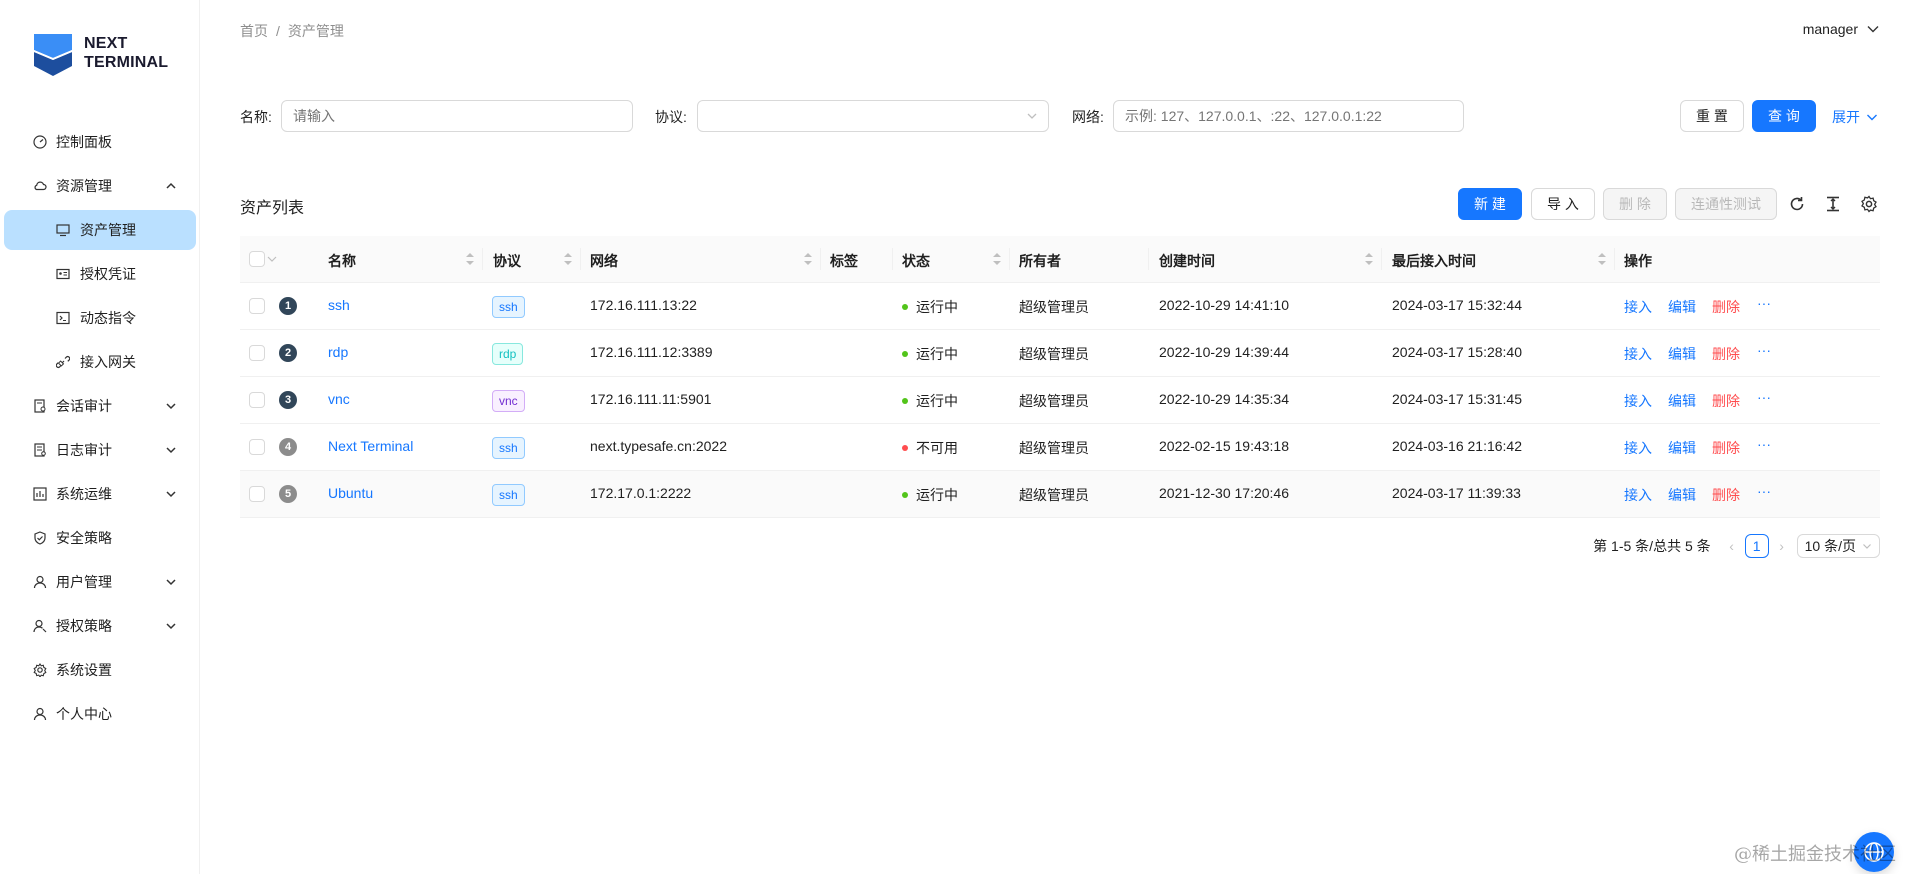  I want to click on chevron-left-icon: ‹, so click(1732, 546).